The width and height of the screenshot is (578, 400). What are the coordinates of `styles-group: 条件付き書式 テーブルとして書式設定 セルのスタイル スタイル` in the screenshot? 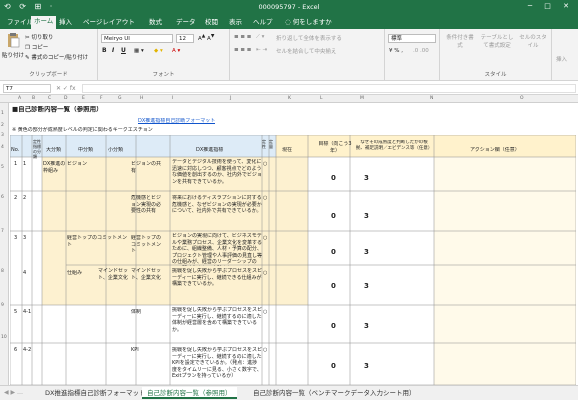 It's located at (496, 54).